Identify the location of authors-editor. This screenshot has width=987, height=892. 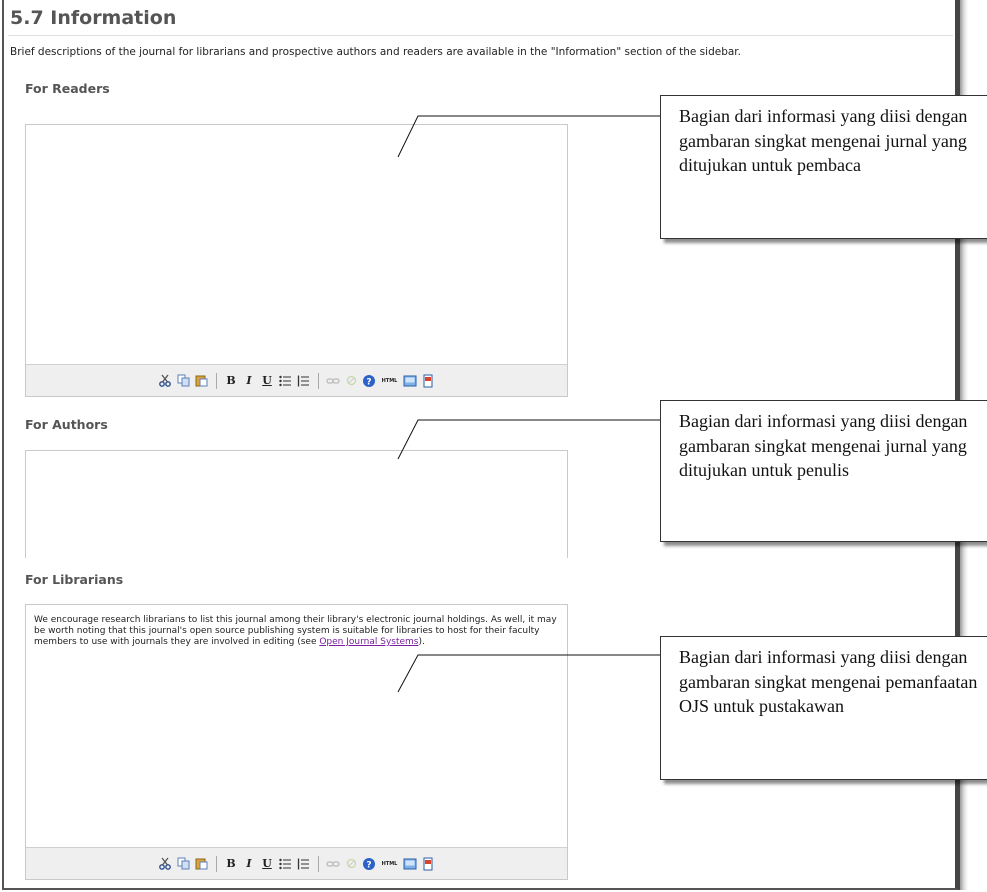
(296, 504).